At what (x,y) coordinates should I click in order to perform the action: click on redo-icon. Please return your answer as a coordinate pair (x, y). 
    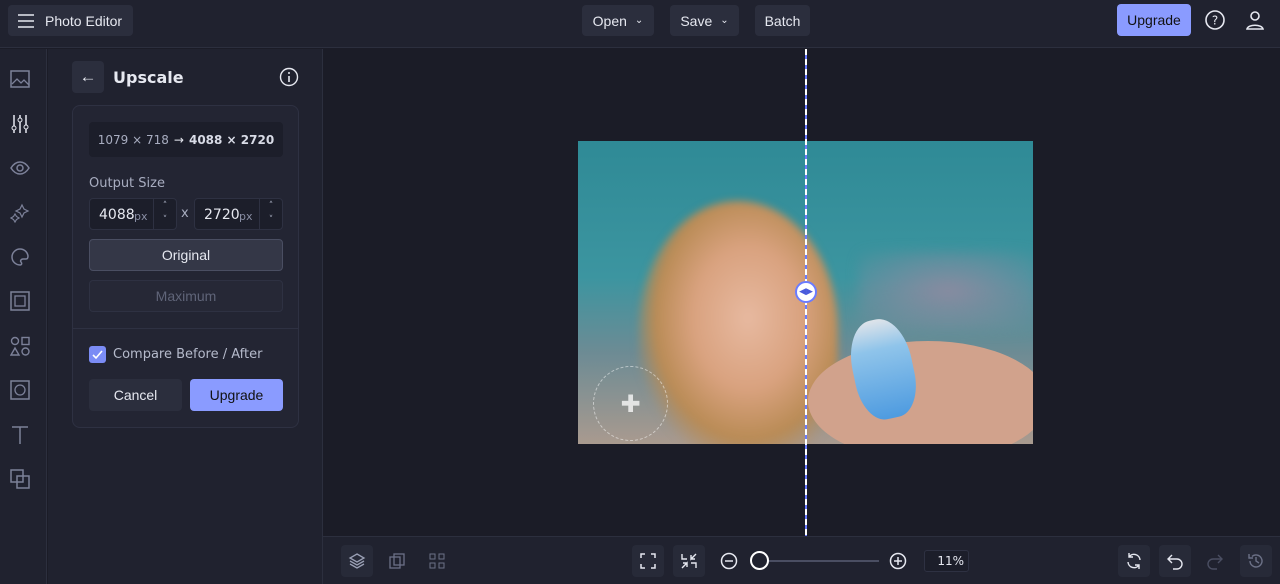
    Looking at the image, I should click on (1215, 561).